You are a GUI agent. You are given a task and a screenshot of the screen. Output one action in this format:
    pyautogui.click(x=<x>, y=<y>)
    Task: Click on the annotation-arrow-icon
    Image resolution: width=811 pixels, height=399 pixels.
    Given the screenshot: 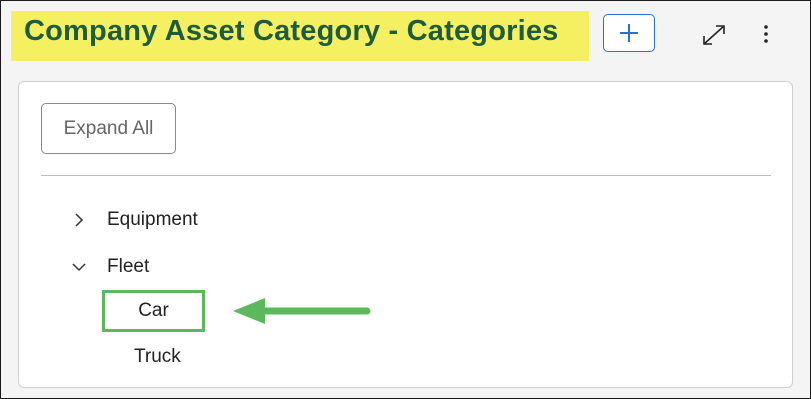 What is the action you would take?
    pyautogui.click(x=302, y=311)
    